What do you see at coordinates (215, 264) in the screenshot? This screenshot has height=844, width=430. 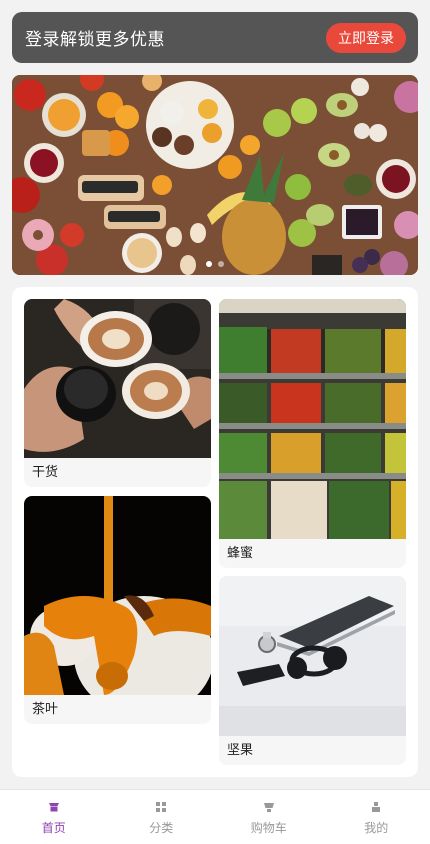 I see `banner-pagination` at bounding box center [215, 264].